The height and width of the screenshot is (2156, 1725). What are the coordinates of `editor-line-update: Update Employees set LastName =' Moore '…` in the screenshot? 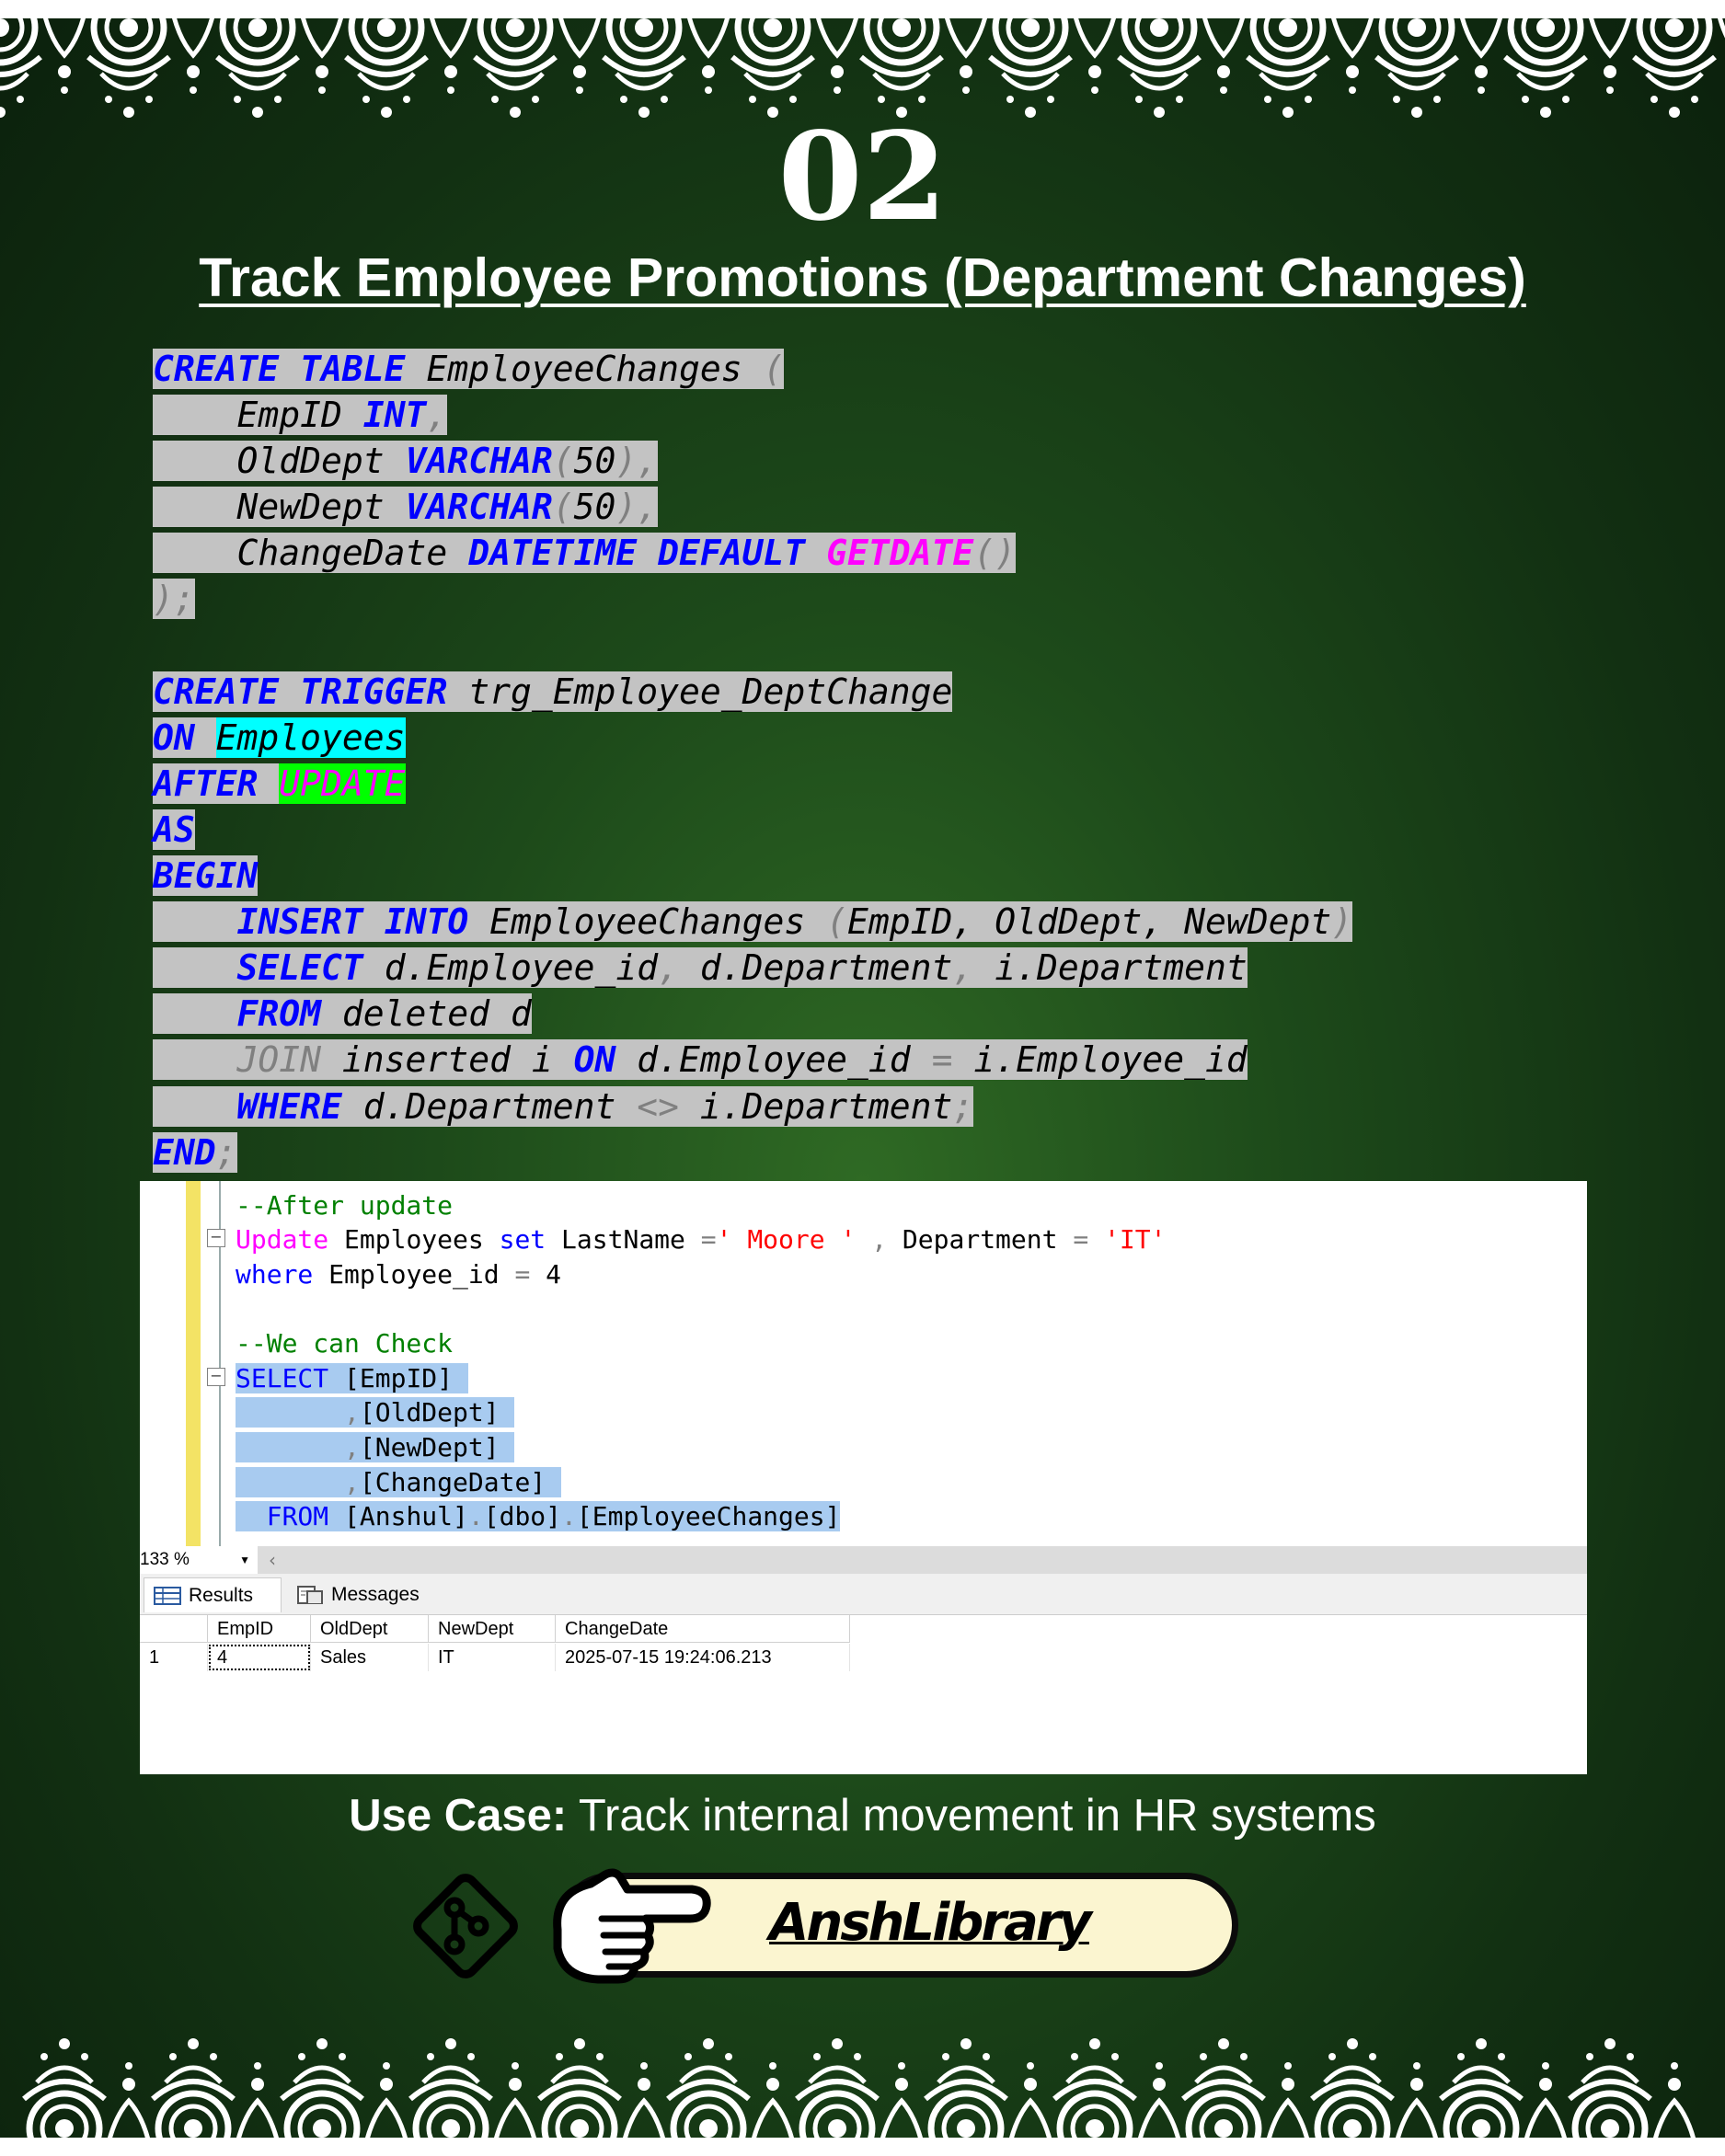 It's located at (701, 1240).